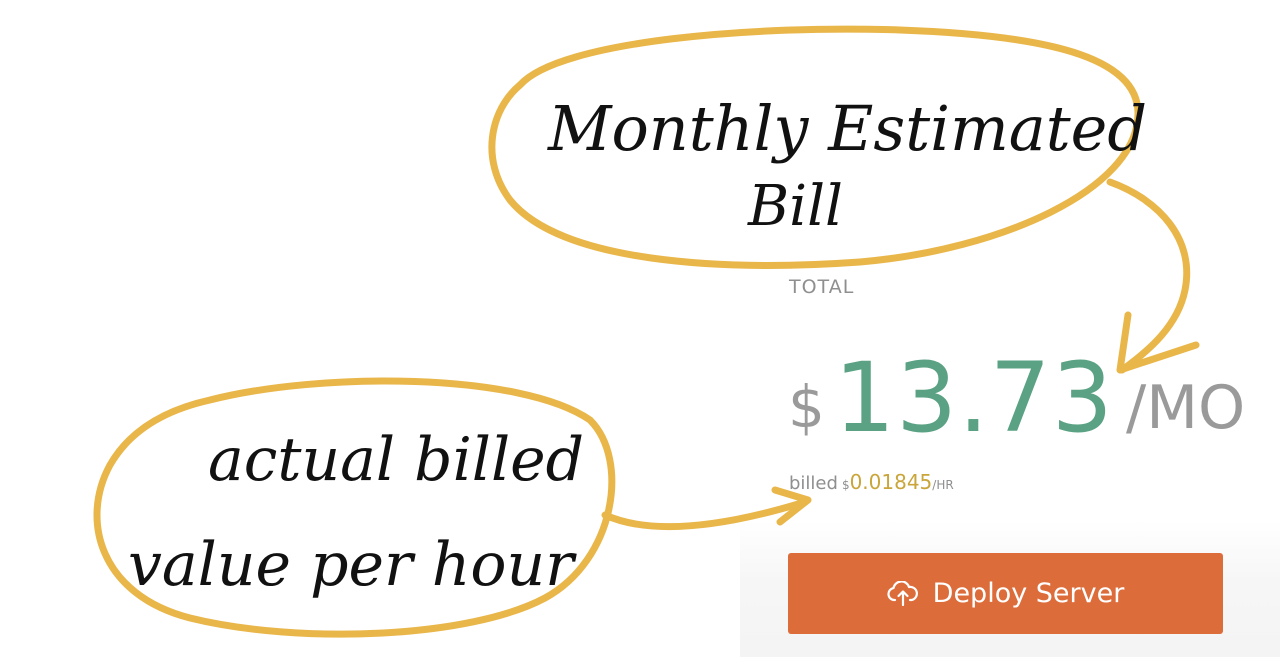  Describe the element at coordinates (1028, 593) in the screenshot. I see `deploy-server-label: Deploy Server` at that location.